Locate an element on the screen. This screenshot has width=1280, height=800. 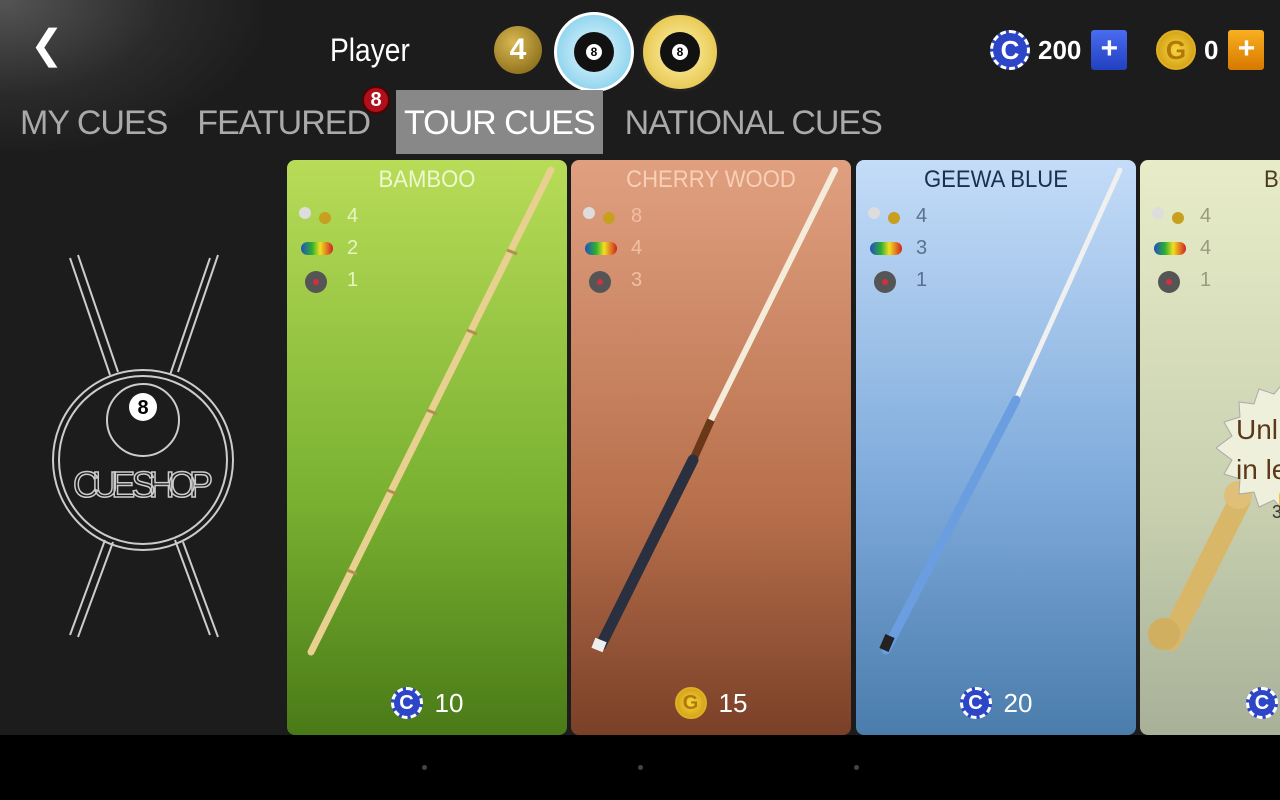
unlock-line: in le is located at coordinates (1258, 469).